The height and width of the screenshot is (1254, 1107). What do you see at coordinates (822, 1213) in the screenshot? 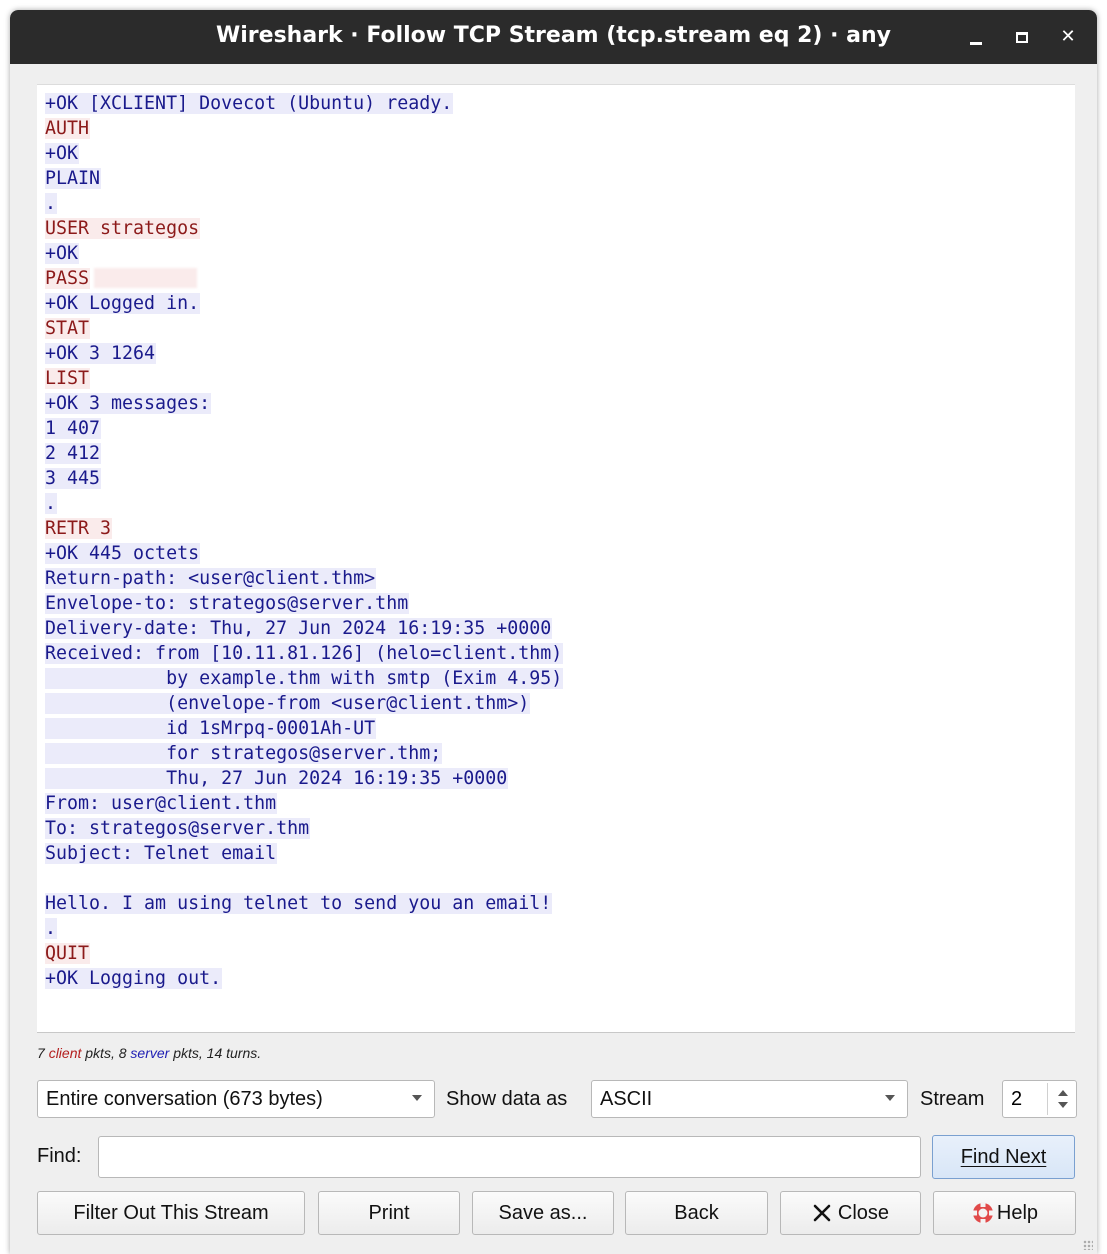
I see `close-x-icon` at bounding box center [822, 1213].